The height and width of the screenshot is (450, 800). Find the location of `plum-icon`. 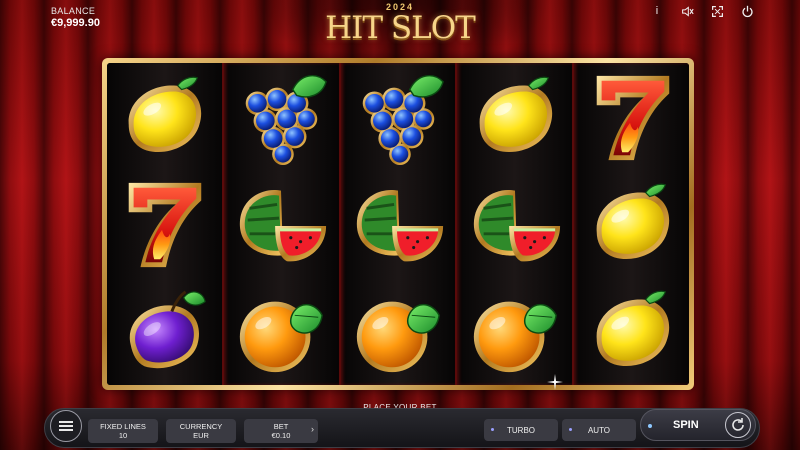

plum-icon is located at coordinates (164, 331).